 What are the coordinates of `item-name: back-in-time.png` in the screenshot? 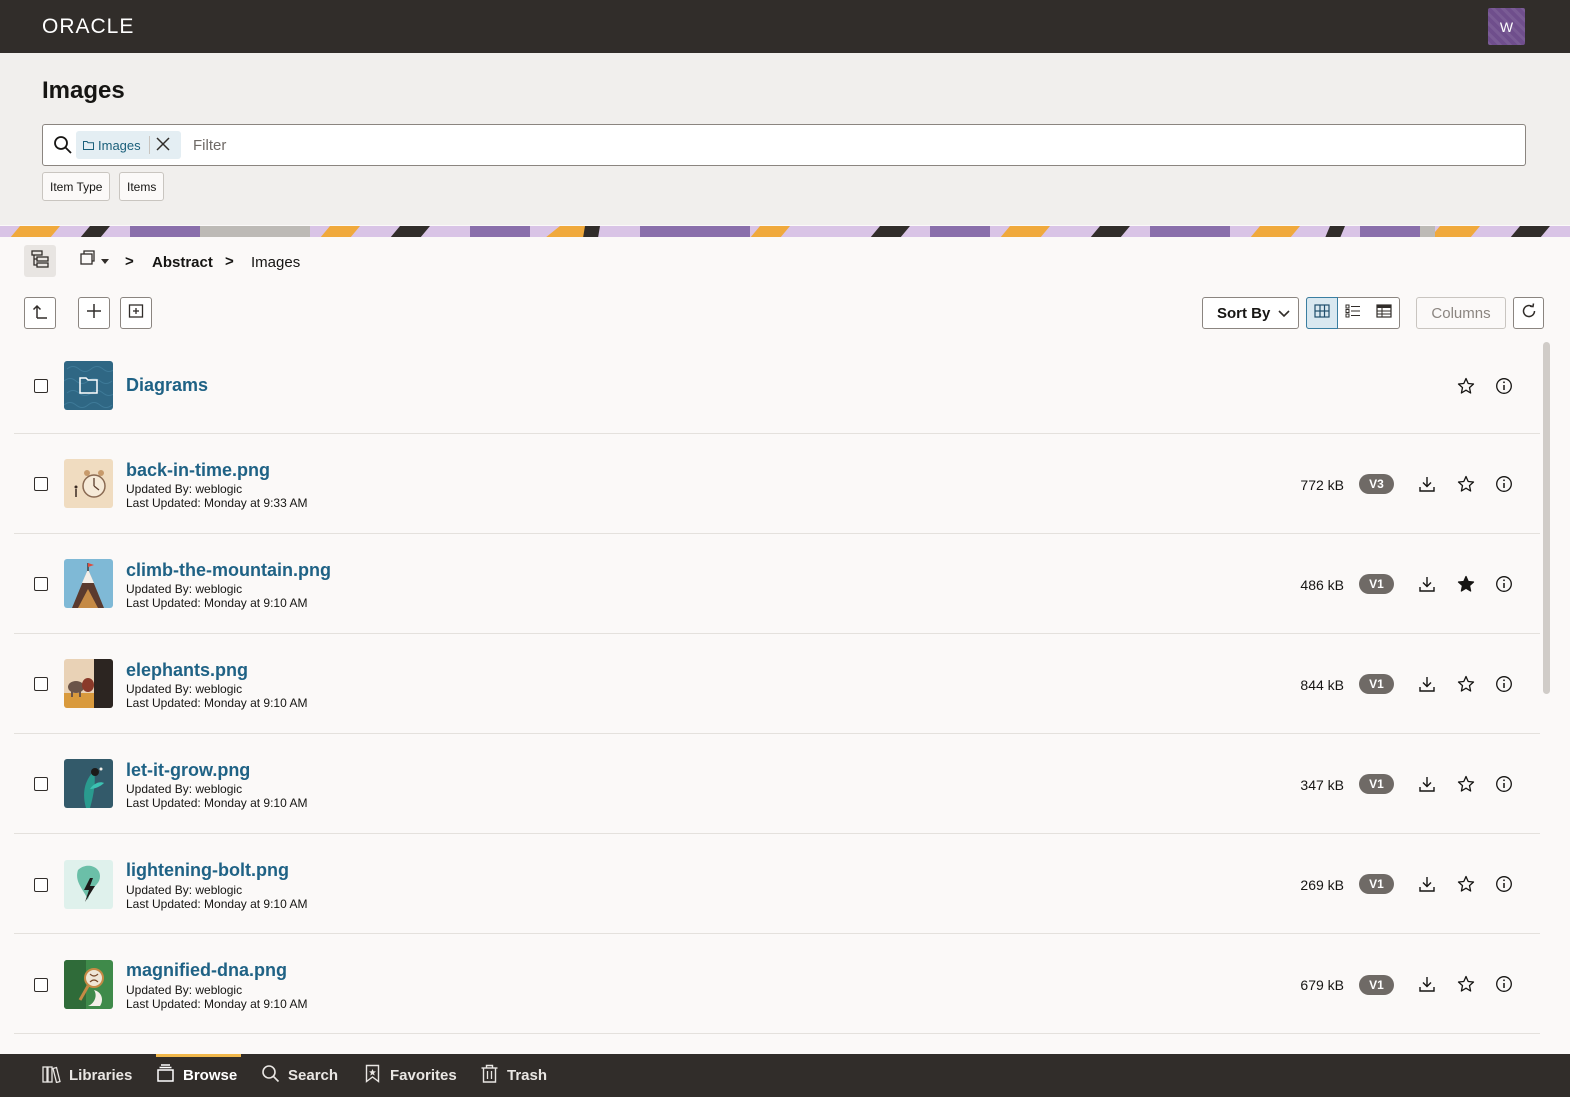 It's located at (198, 470).